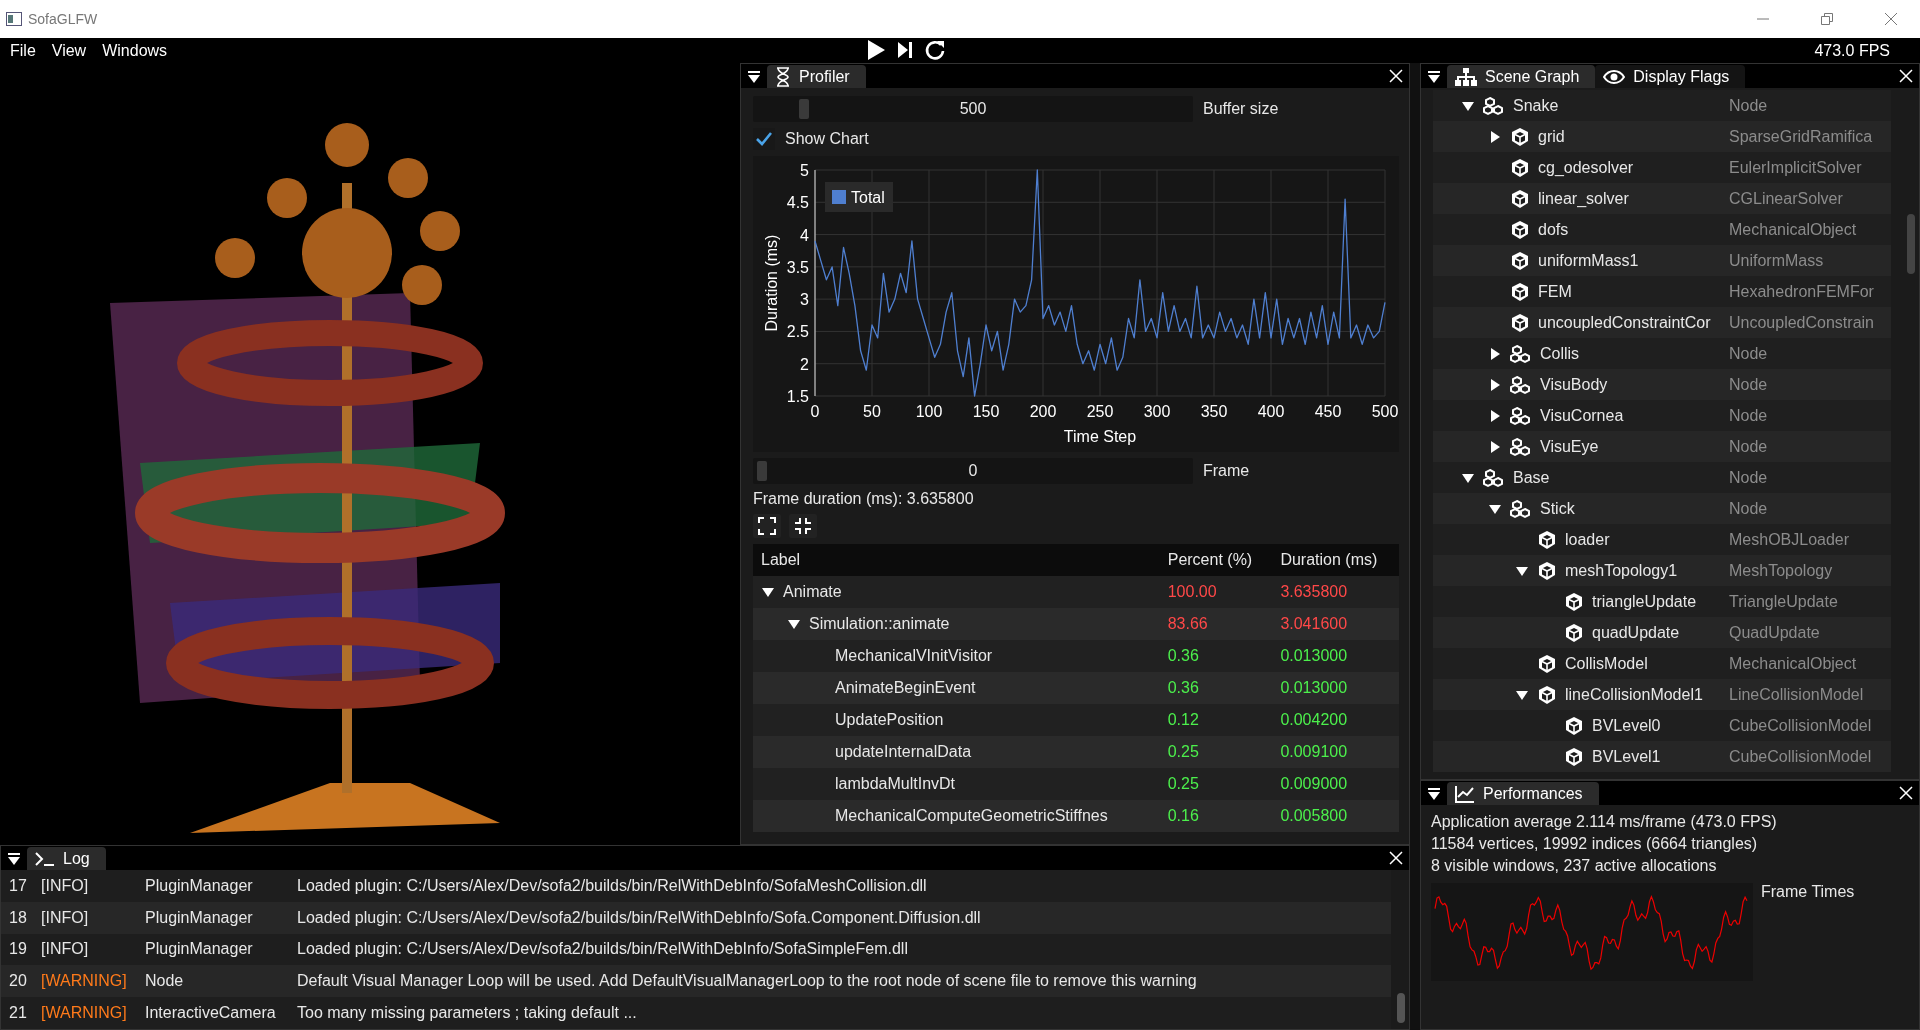 The width and height of the screenshot is (1920, 1030). I want to click on node-name: CollisModel, so click(1606, 663).